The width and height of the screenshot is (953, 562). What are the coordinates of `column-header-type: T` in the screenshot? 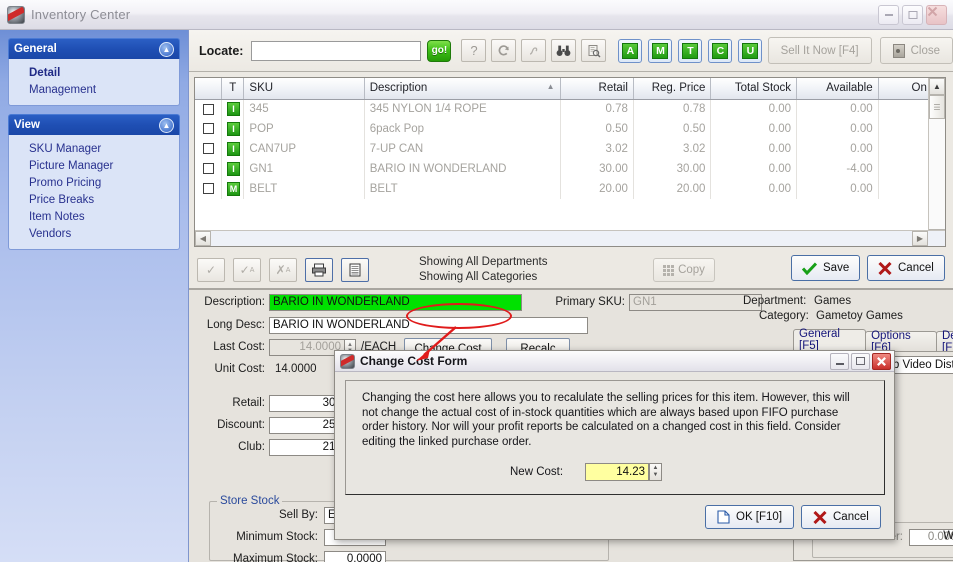 It's located at (233, 89).